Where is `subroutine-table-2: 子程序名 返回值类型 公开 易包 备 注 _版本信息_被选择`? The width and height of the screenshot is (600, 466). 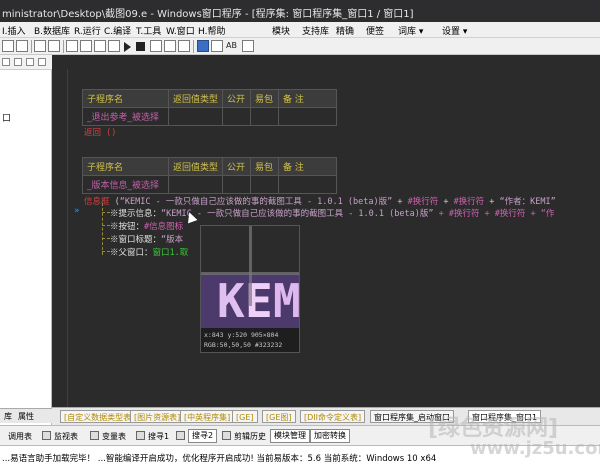
subroutine-table-2: 子程序名 返回值类型 公开 易包 备 注 _版本信息_被选择 is located at coordinates (210, 175).